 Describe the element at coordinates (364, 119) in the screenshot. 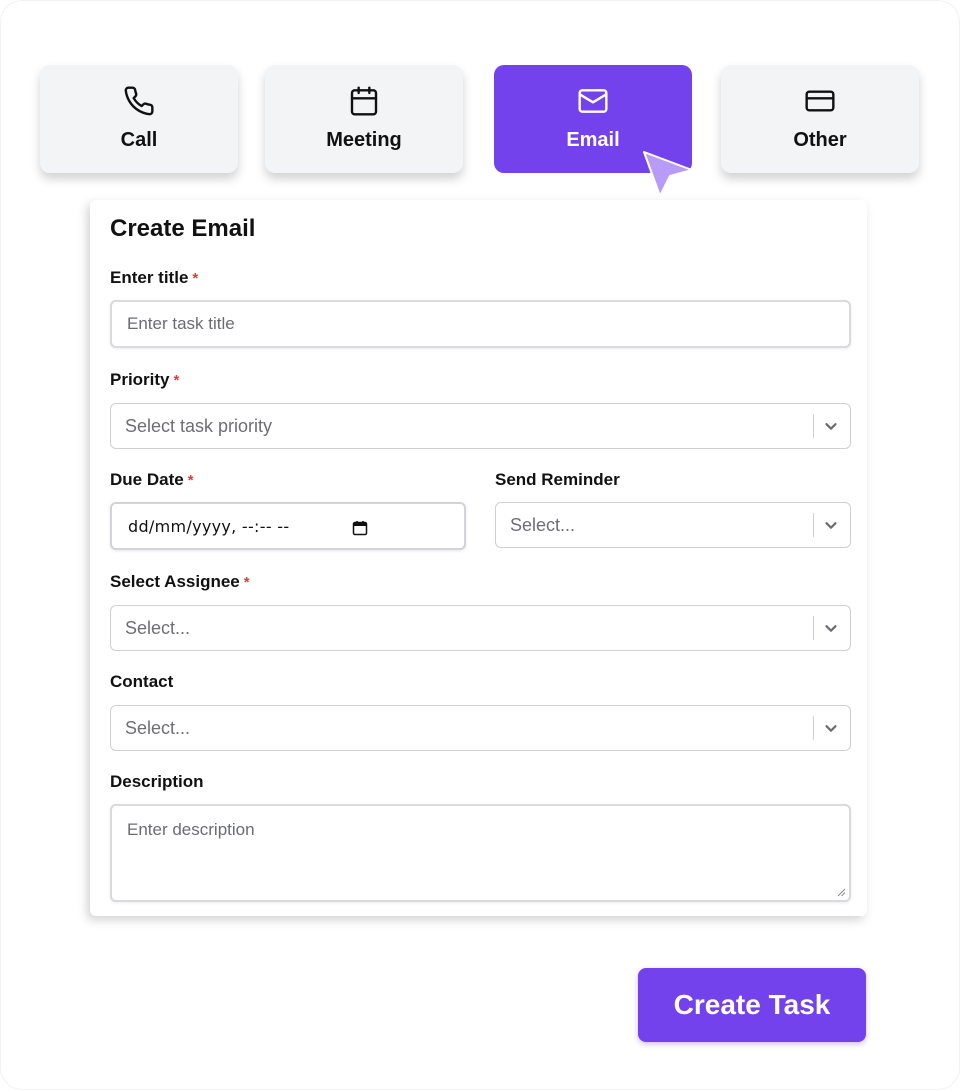

I see `tab-meeting: Meeting` at that location.